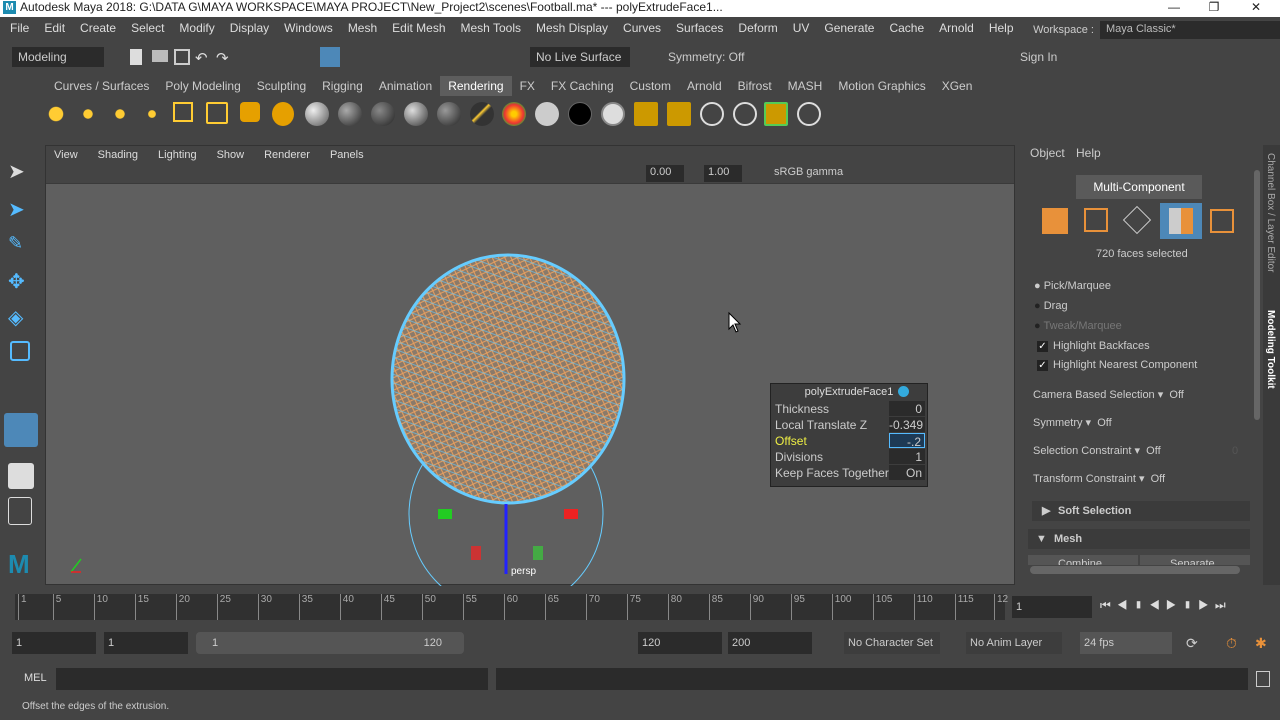 The height and width of the screenshot is (720, 1280). What do you see at coordinates (514, 114) in the screenshot?
I see `ramp-shader-icon` at bounding box center [514, 114].